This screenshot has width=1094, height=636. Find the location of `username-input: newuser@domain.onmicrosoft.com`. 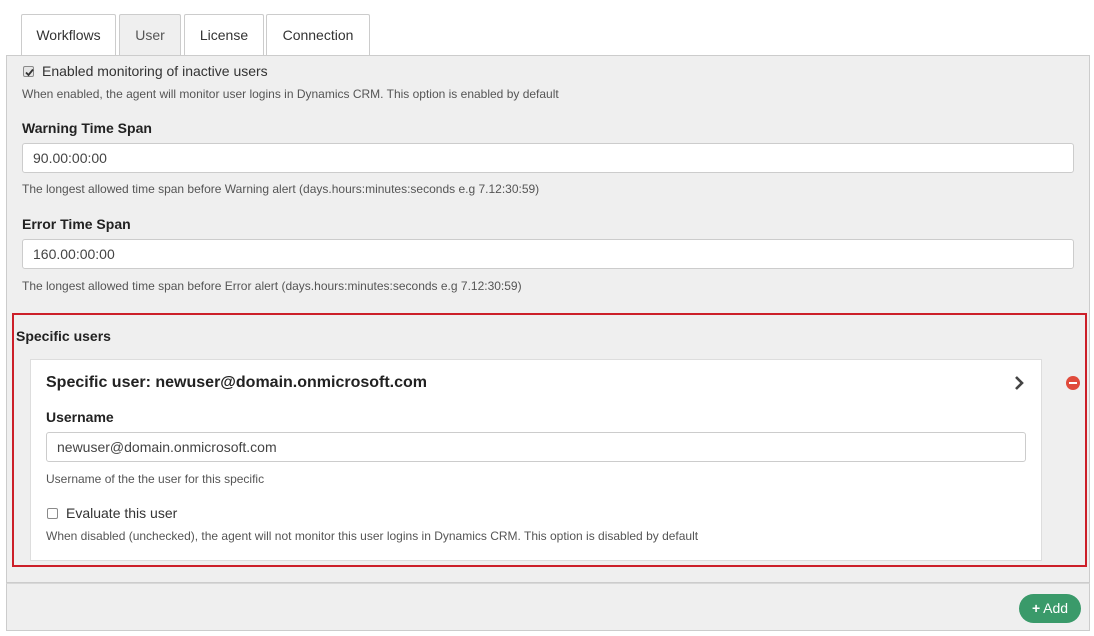

username-input: newuser@domain.onmicrosoft.com is located at coordinates (536, 447).